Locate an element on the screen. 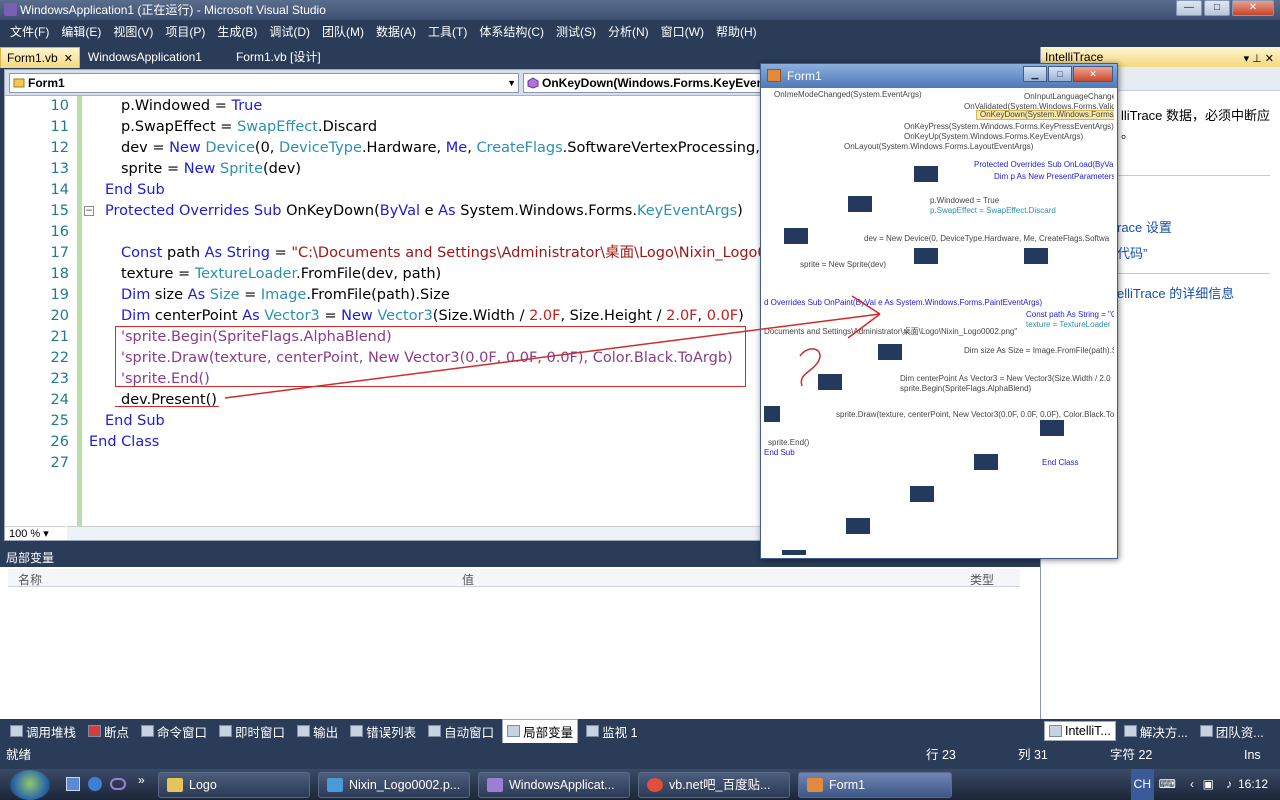 Image resolution: width=1280 pixels, height=800 pixels. menu-team: 团队(M) is located at coordinates (343, 31).